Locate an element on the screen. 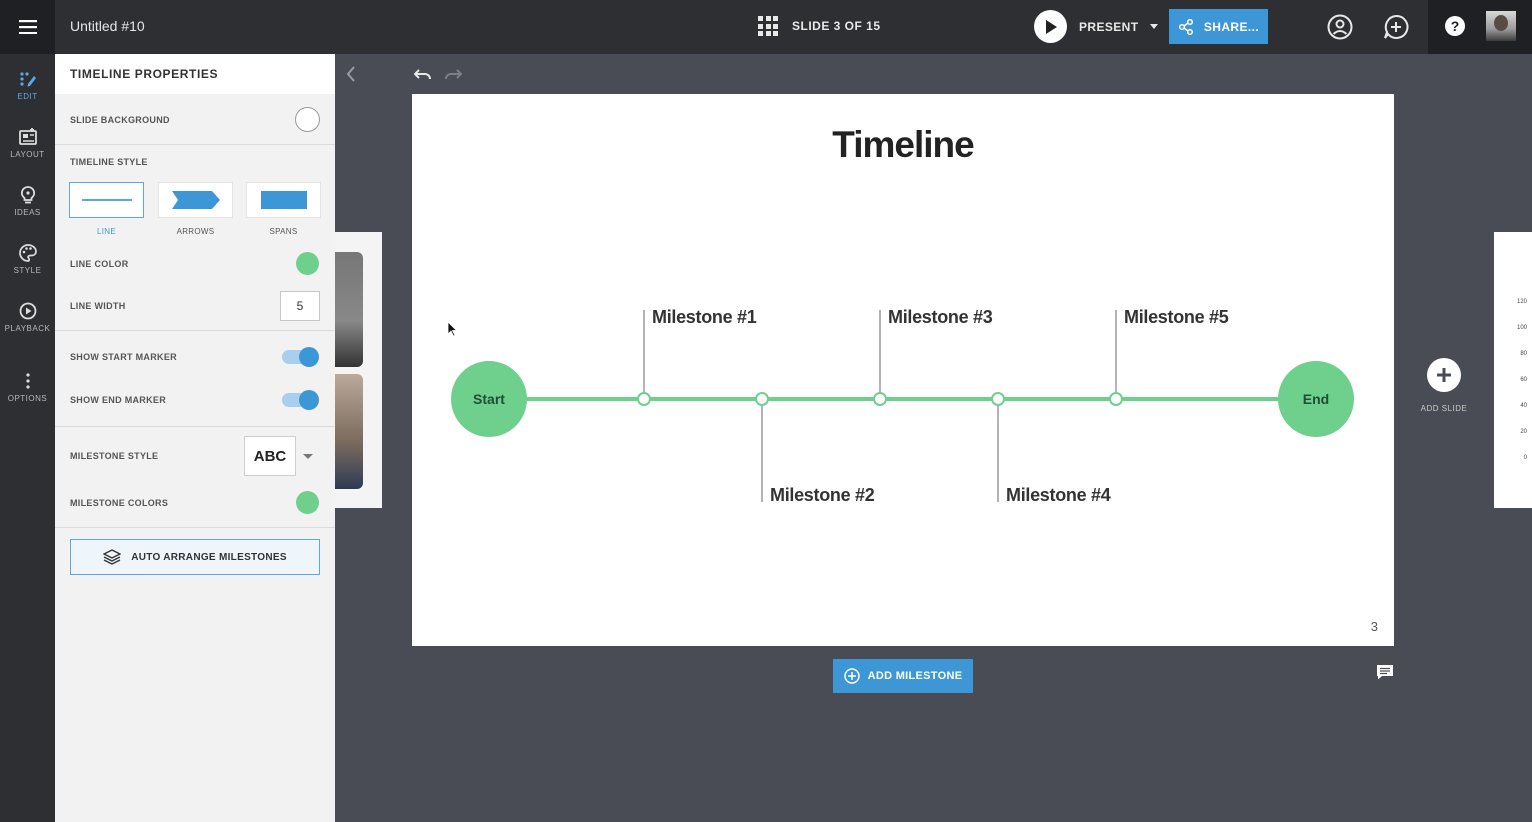  add-slide-button: ADD SLIDE is located at coordinates (1444, 385).